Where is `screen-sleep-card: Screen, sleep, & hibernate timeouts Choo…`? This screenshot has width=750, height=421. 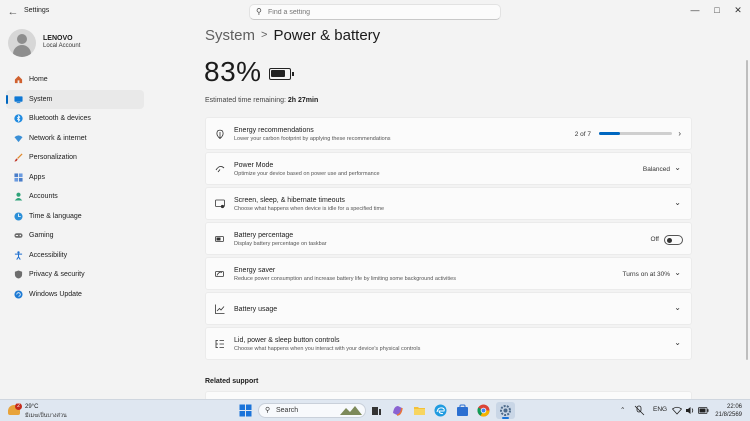 screen-sleep-card: Screen, sleep, & hibernate timeouts Choo… is located at coordinates (448, 203).